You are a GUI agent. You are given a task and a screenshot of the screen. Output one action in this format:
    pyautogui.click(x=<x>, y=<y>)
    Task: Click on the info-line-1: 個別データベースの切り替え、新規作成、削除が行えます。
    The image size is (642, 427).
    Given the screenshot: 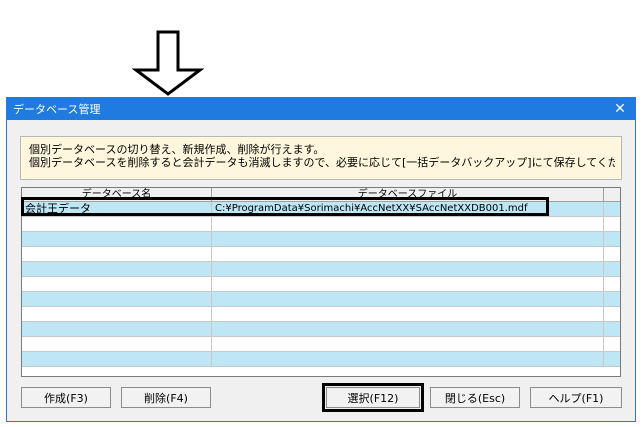 What is the action you would take?
    pyautogui.click(x=177, y=149)
    